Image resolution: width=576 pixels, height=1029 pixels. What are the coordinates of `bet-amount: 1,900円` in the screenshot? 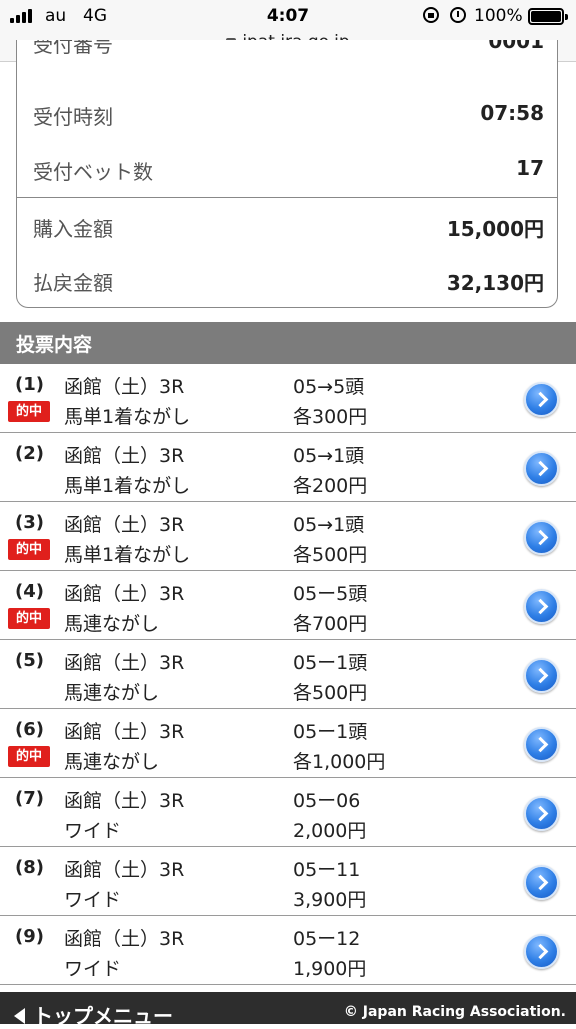 It's located at (330, 969).